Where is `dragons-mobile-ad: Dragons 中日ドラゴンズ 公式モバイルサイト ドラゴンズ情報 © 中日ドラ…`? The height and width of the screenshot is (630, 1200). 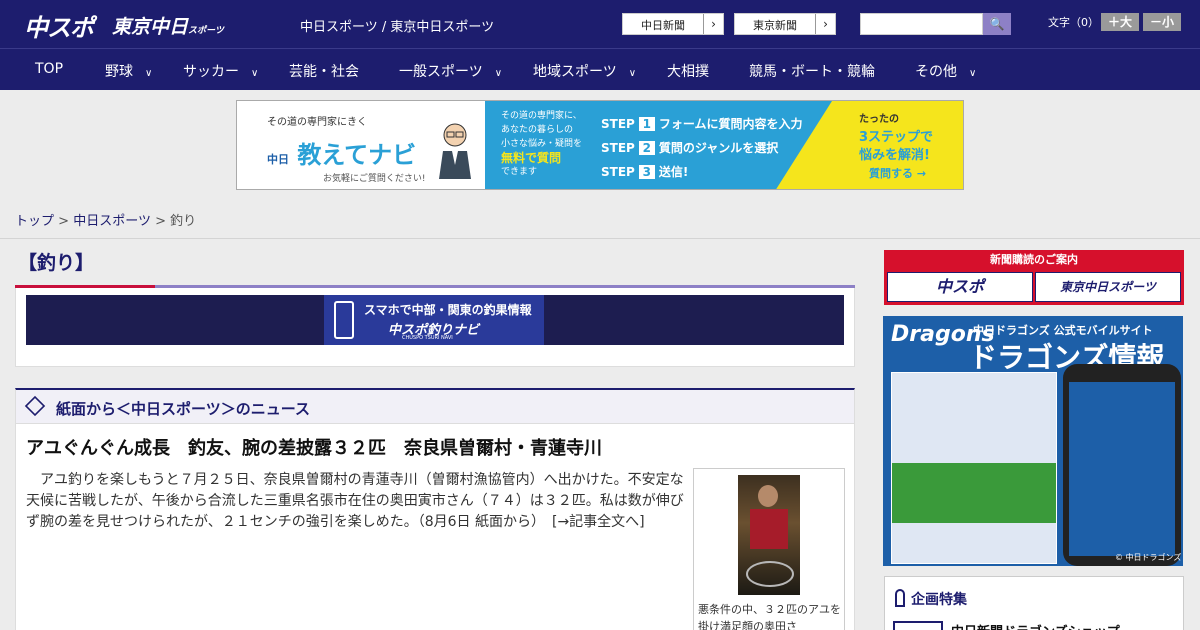 dragons-mobile-ad: Dragons 中日ドラゴンズ 公式モバイルサイト ドラゴンズ情報 © 中日ドラ… is located at coordinates (1033, 441).